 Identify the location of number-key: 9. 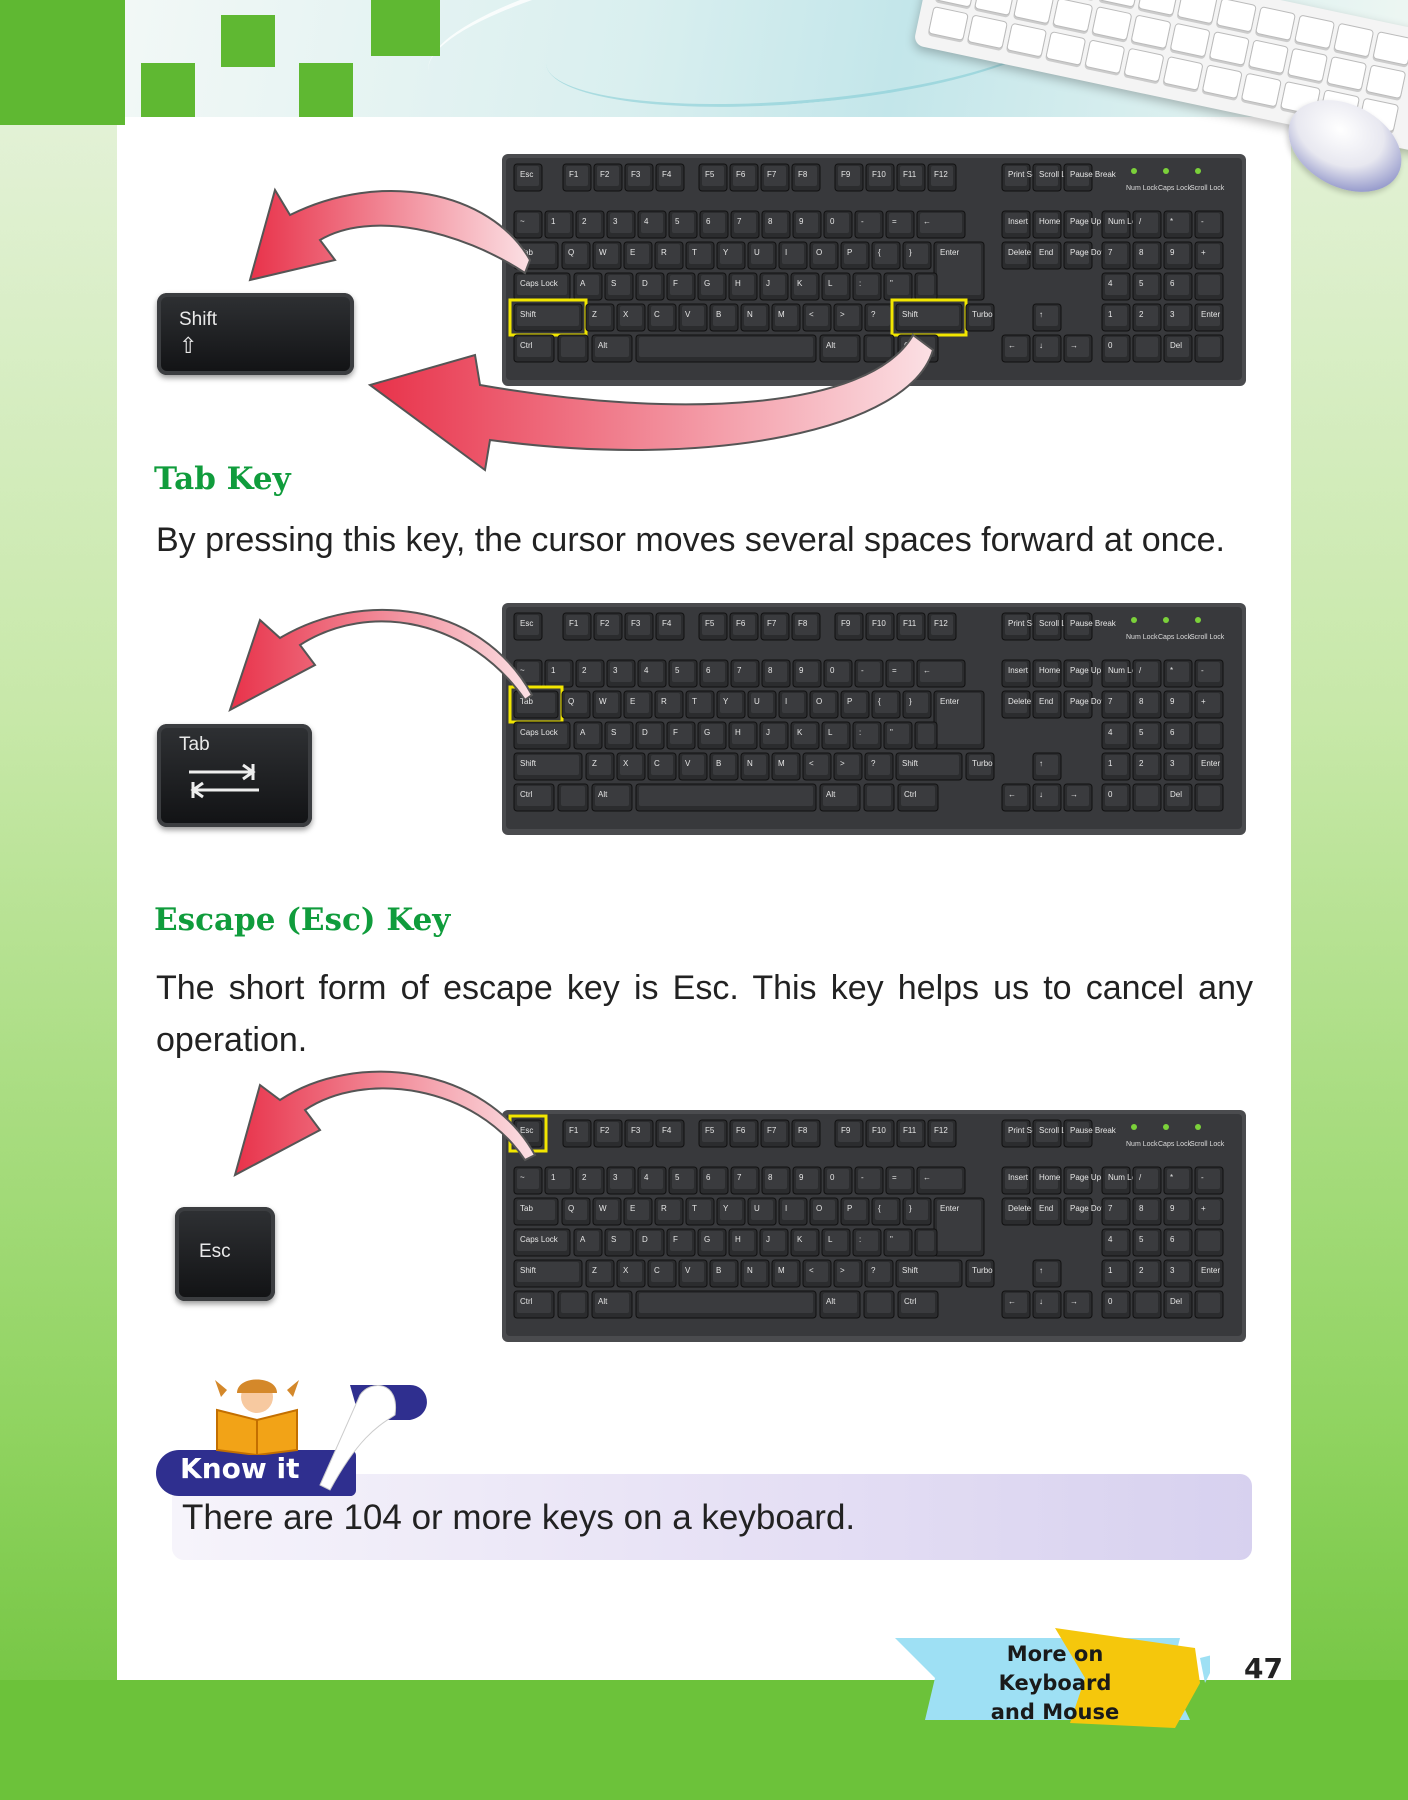
(807, 1180).